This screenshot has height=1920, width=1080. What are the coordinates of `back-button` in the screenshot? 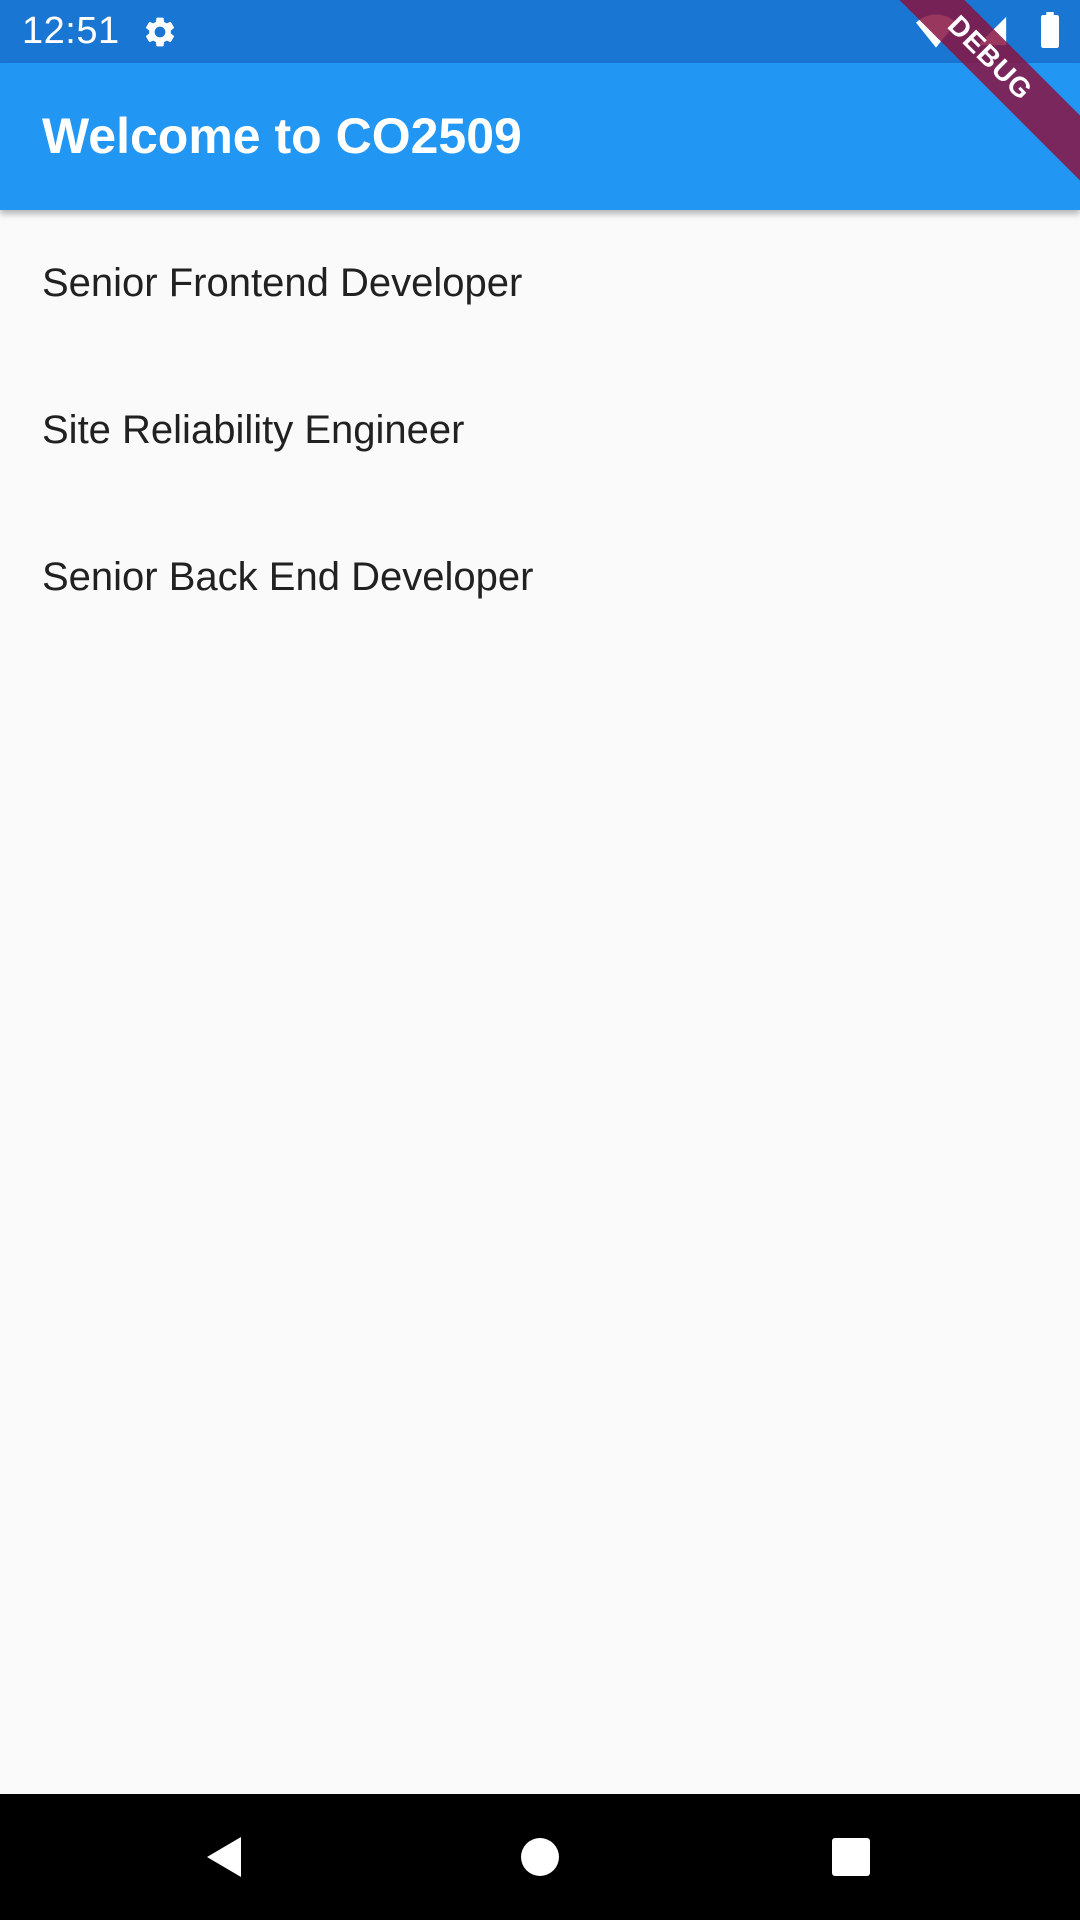 It's located at (225, 1857).